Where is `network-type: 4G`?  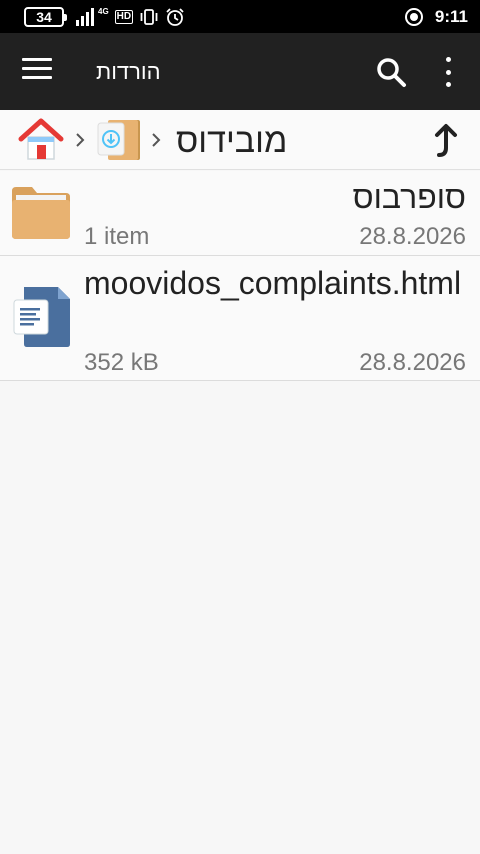 network-type: 4G is located at coordinates (103, 11).